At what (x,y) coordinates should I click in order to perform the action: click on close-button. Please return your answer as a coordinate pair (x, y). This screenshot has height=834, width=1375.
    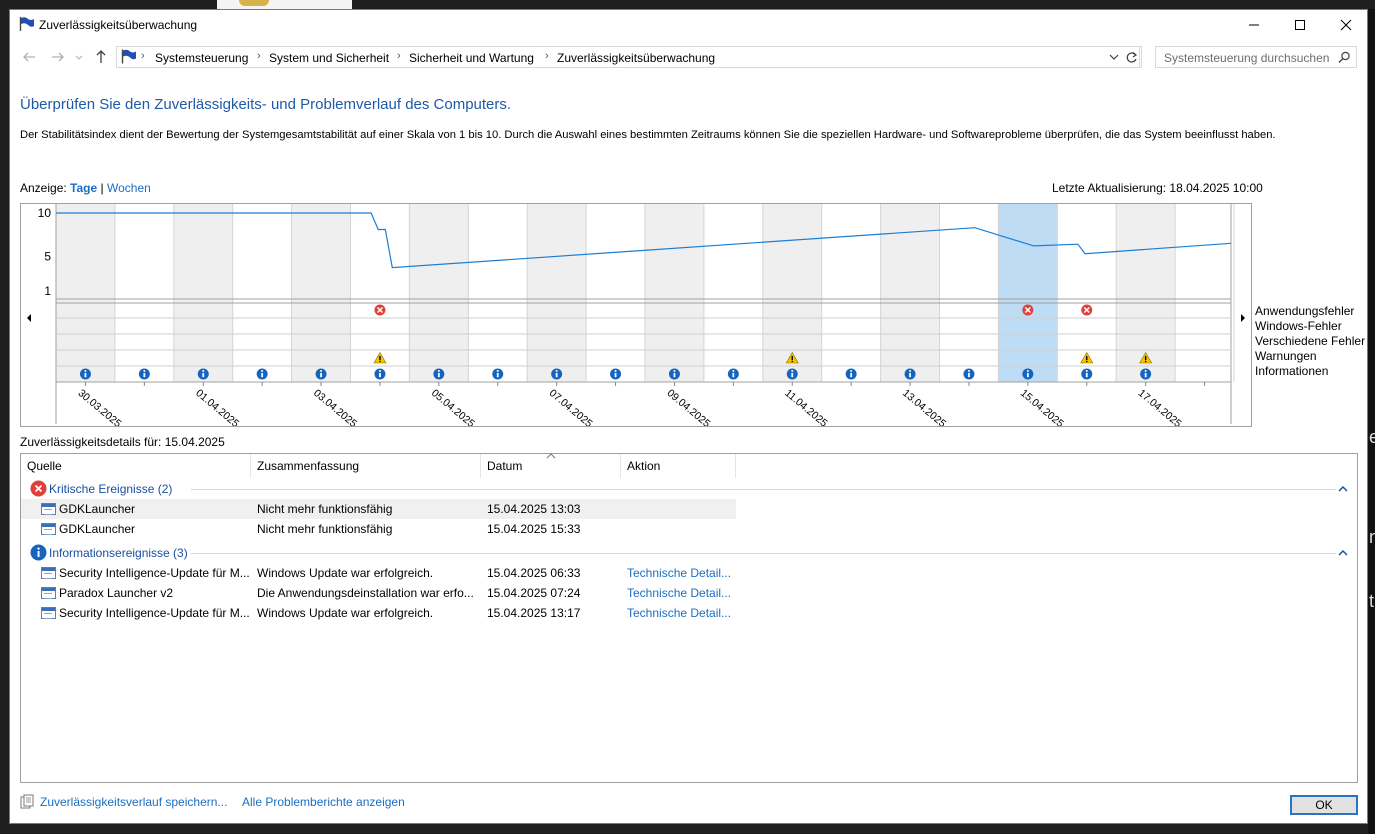
    Looking at the image, I should click on (1345, 25).